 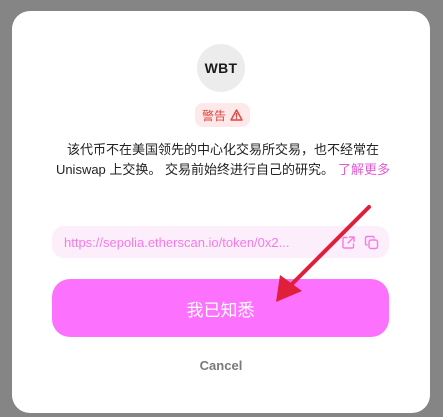 I want to click on acknowledge-button: 我已知悉, so click(x=220, y=308).